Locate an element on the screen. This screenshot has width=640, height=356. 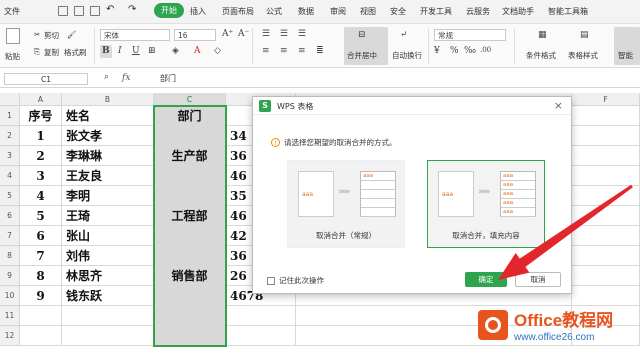
menu-tab: 公式 is located at coordinates (274, 11).